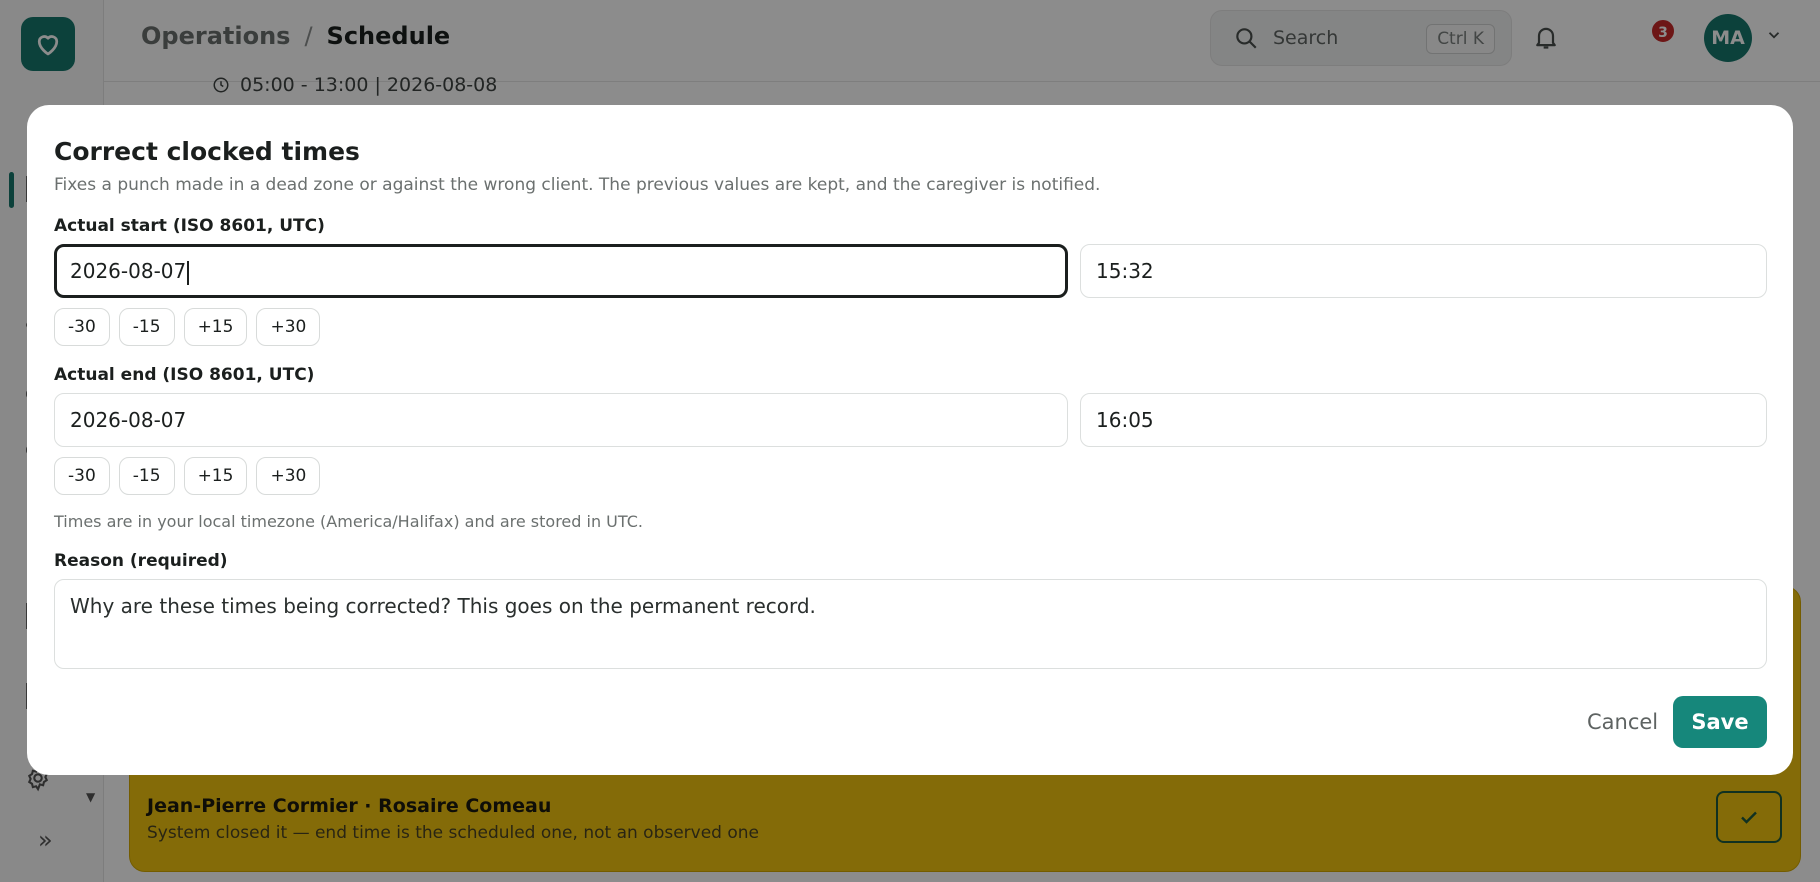 The image size is (1820, 882). Describe the element at coordinates (128, 271) in the screenshot. I see `actual-start-date-value: 2026-08-07` at that location.